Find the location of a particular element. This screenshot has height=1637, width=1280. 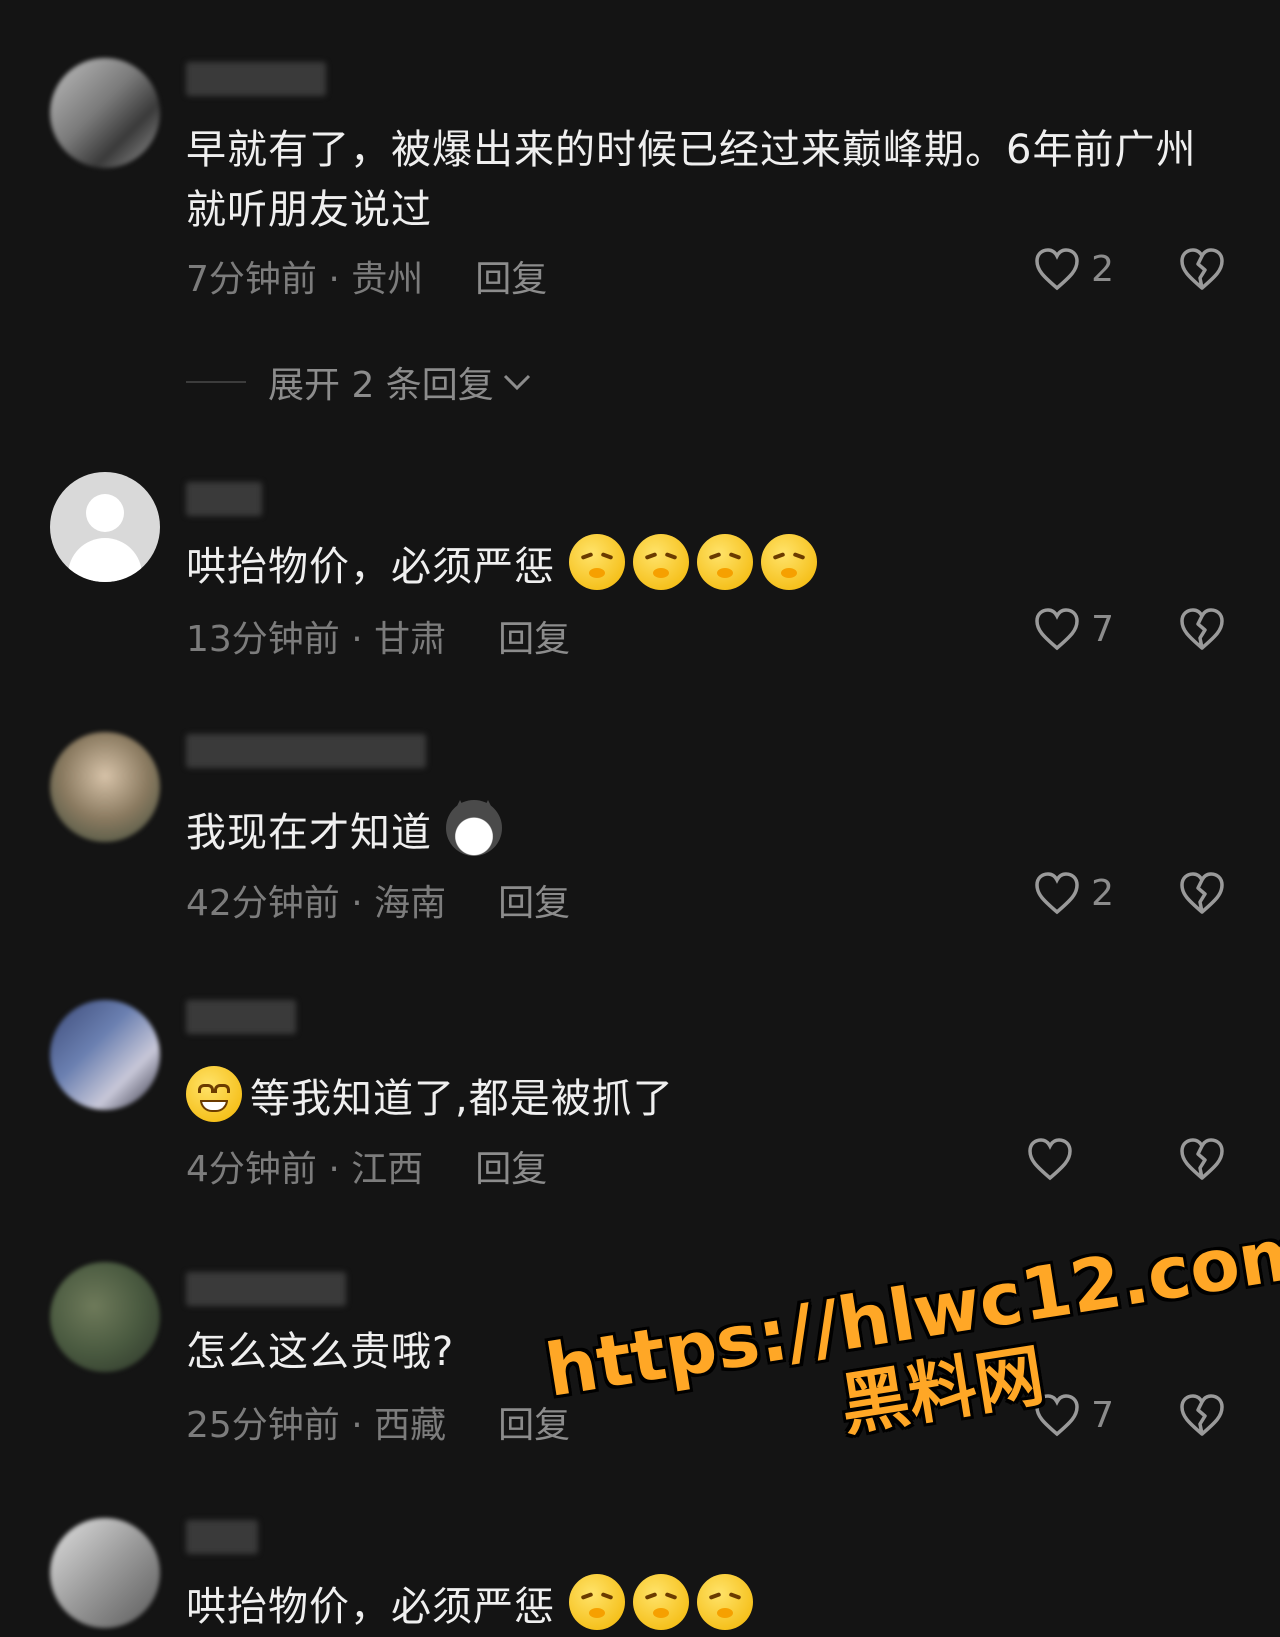

dog-emoji-icon is located at coordinates (473, 828).